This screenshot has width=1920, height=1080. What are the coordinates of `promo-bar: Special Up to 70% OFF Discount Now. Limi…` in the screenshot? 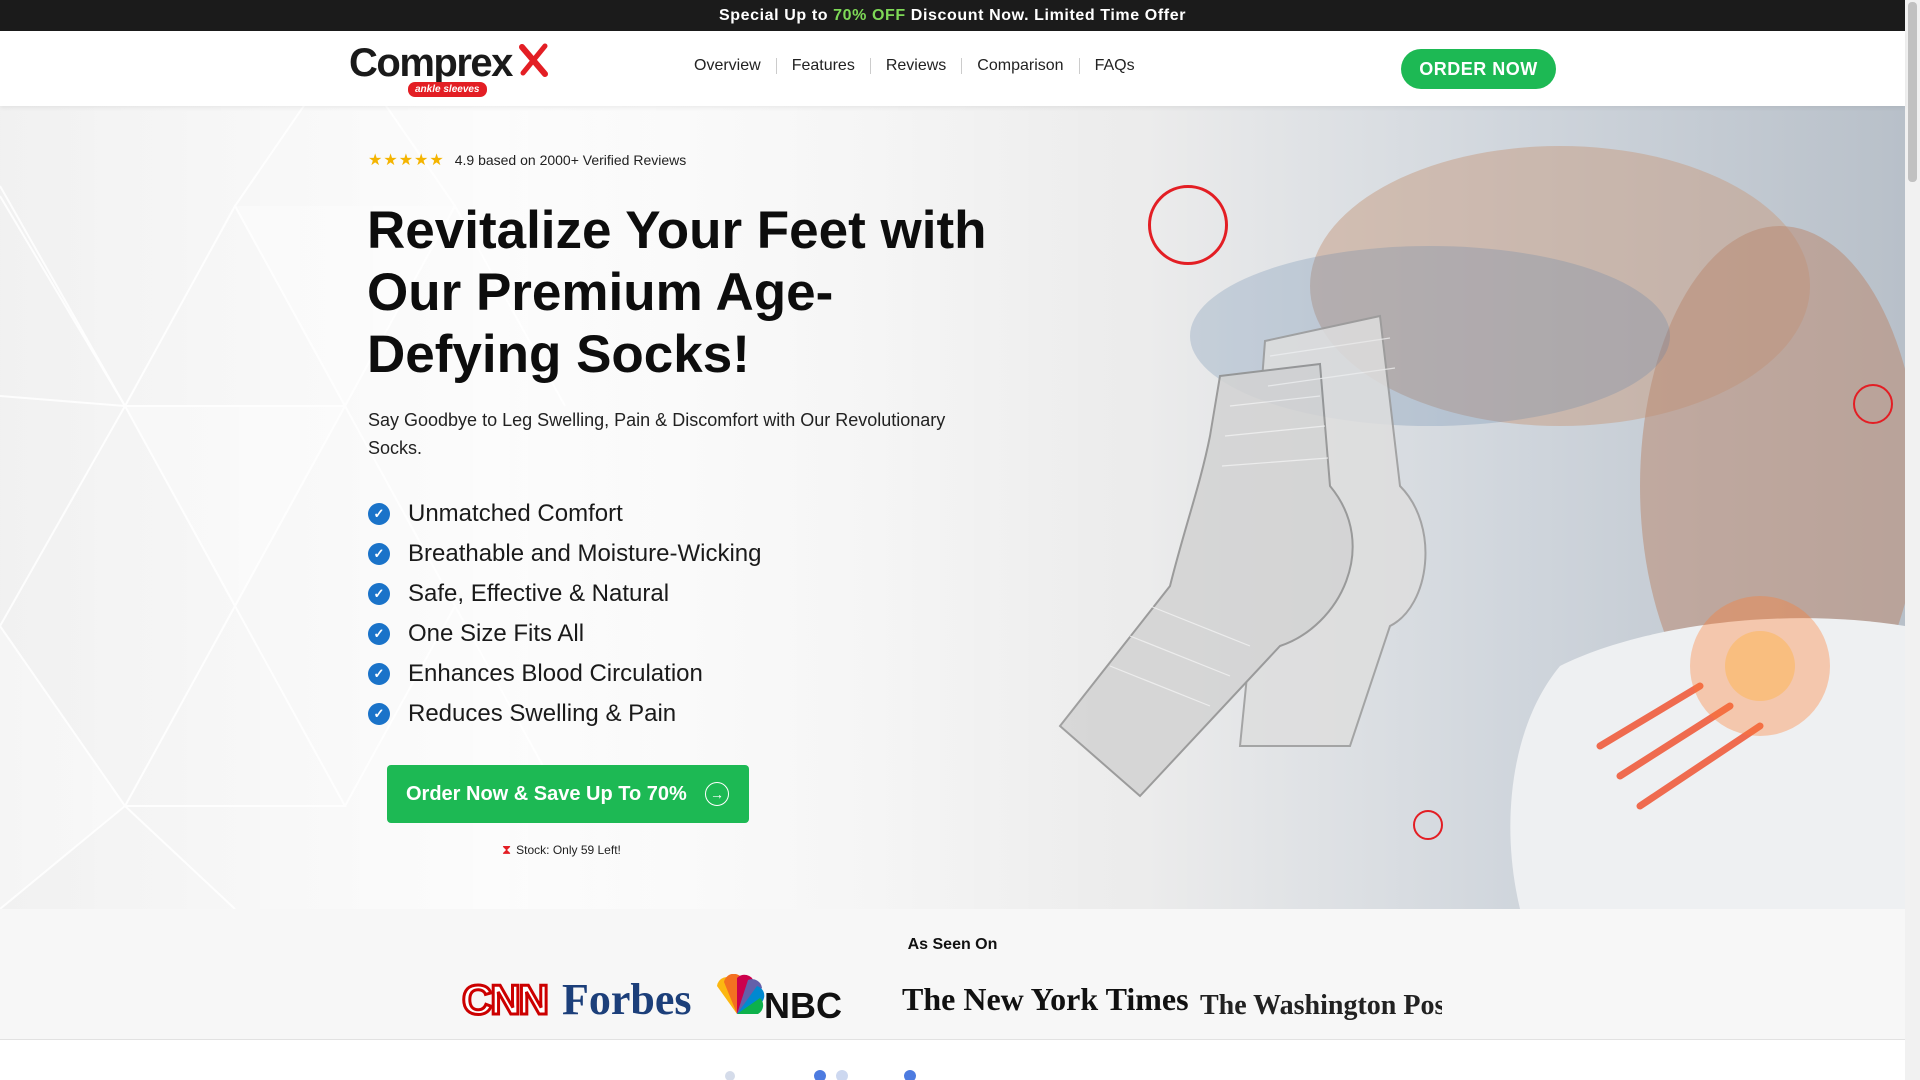 It's located at (952, 15).